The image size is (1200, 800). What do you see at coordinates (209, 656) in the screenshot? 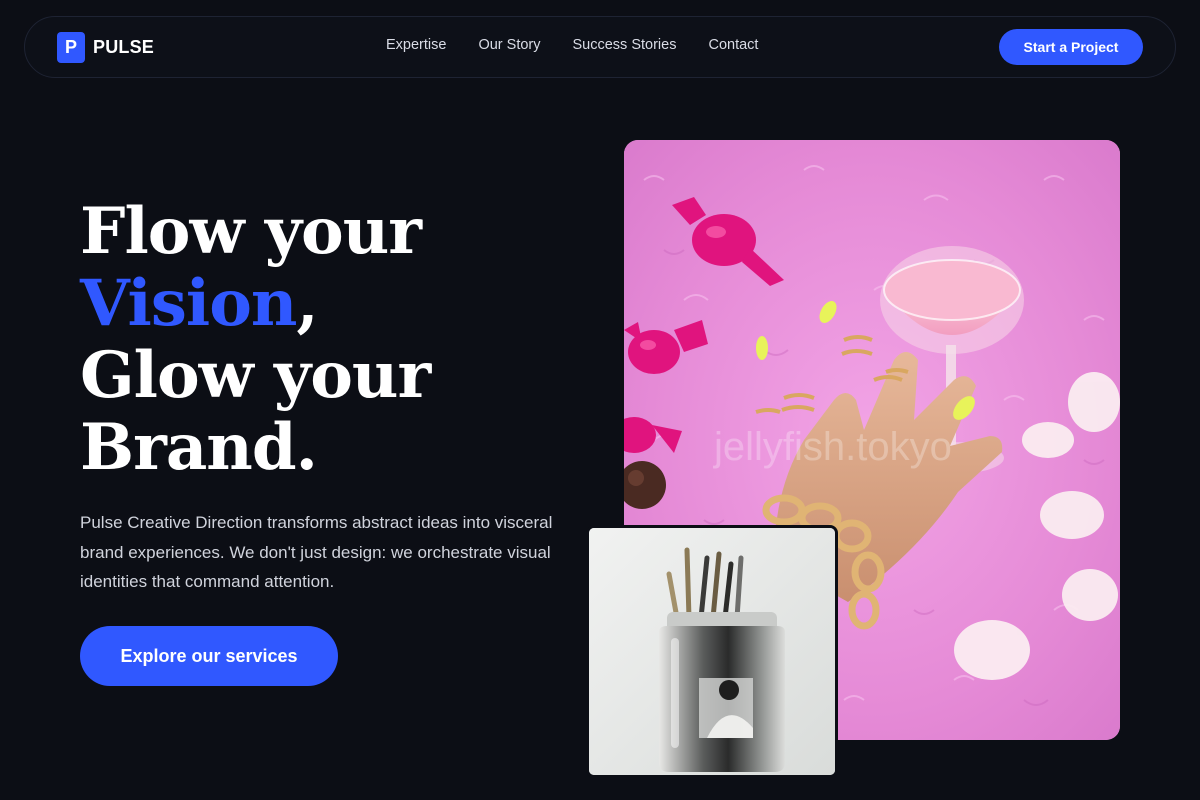
I see `explore-services-button: Explore our services` at bounding box center [209, 656].